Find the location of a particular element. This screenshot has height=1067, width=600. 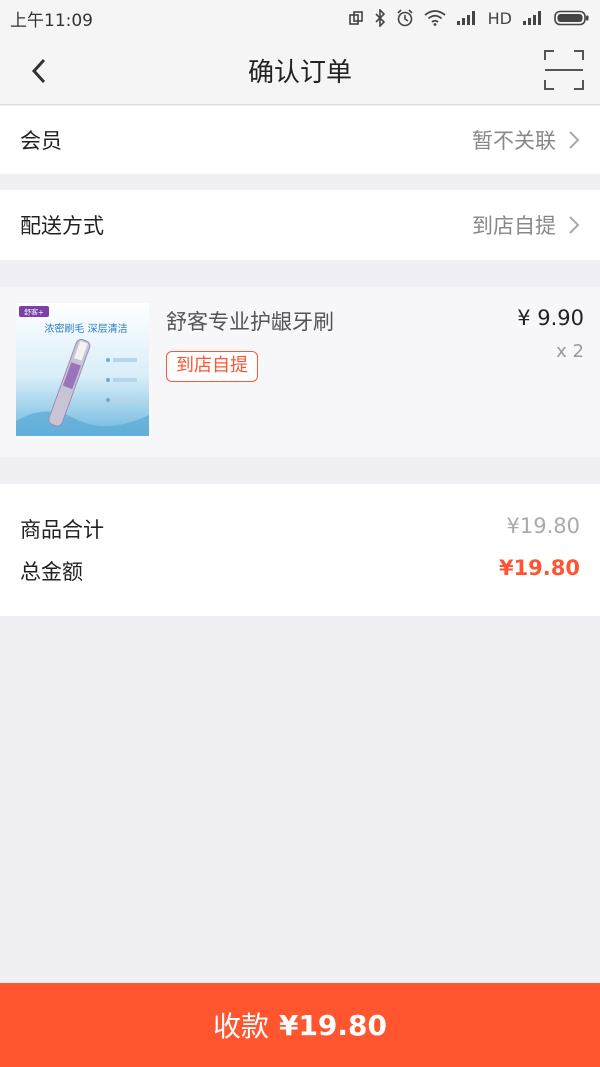

wifi-icon is located at coordinates (435, 18).